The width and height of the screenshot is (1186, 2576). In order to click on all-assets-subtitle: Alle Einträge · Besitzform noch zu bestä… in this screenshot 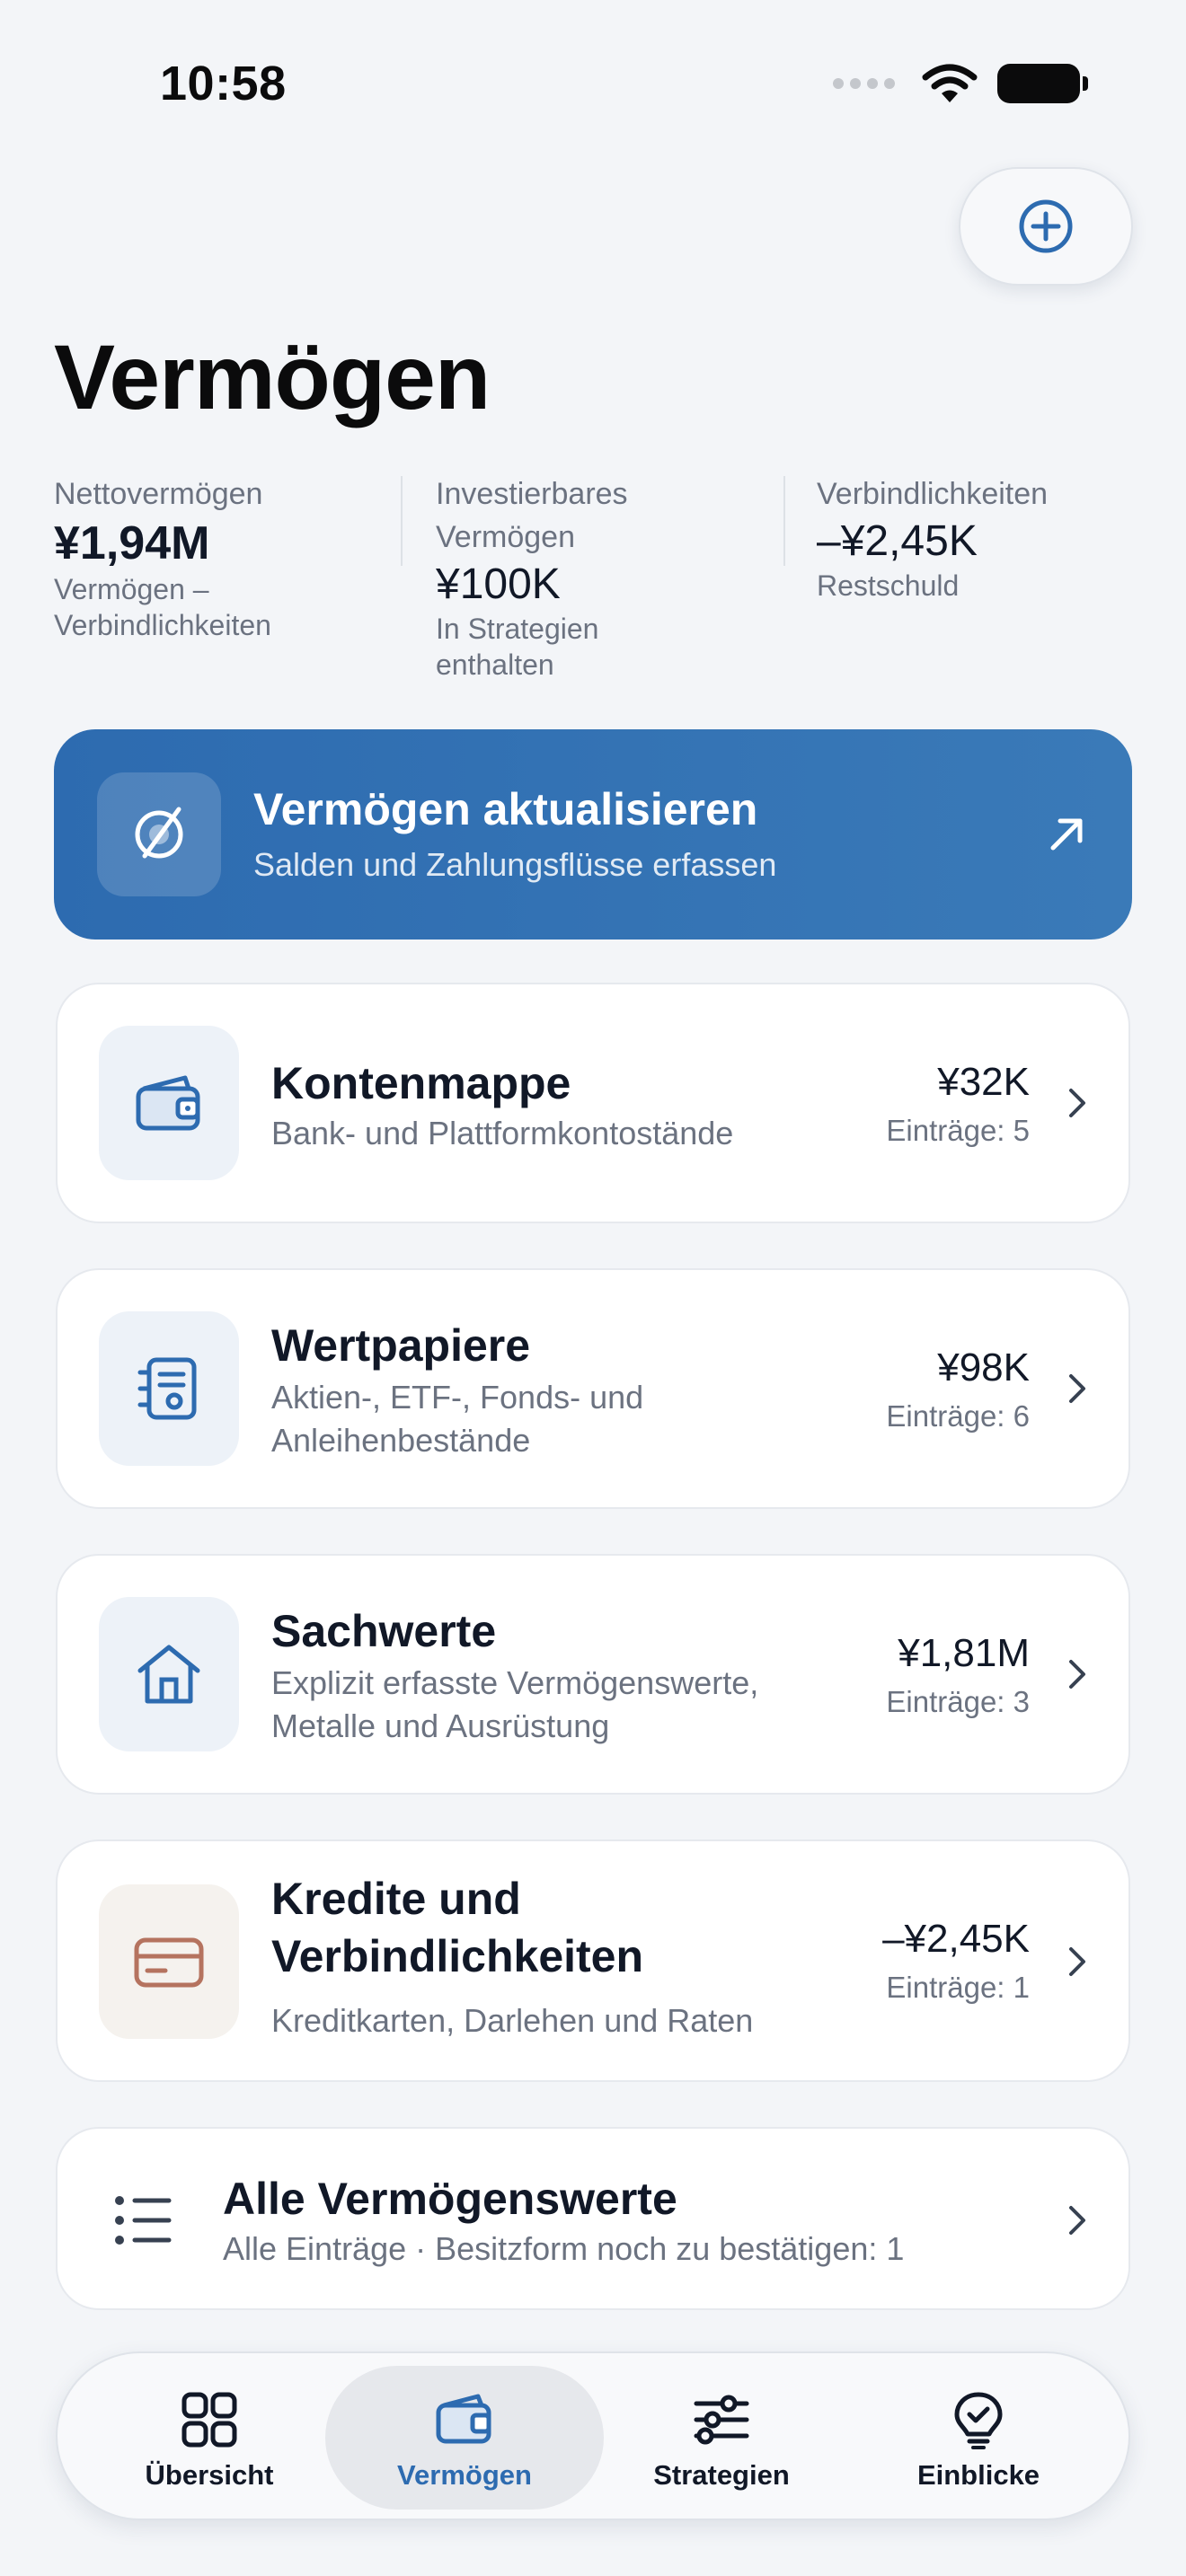, I will do `click(564, 2248)`.